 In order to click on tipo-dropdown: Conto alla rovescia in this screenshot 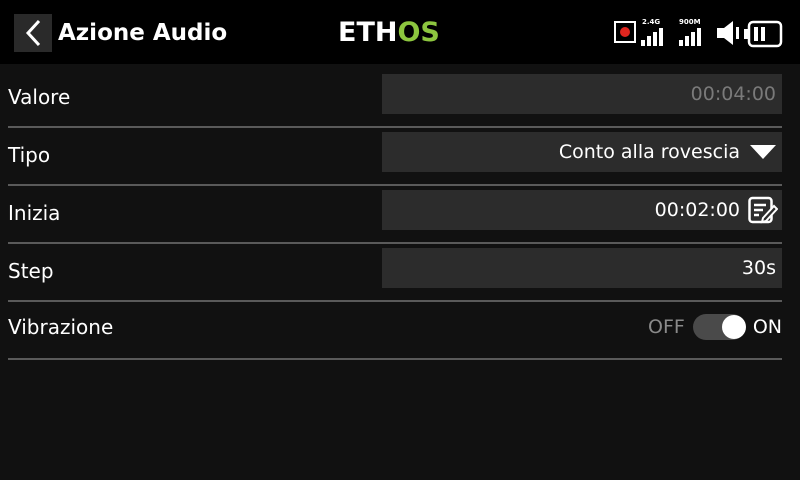, I will do `click(582, 152)`.